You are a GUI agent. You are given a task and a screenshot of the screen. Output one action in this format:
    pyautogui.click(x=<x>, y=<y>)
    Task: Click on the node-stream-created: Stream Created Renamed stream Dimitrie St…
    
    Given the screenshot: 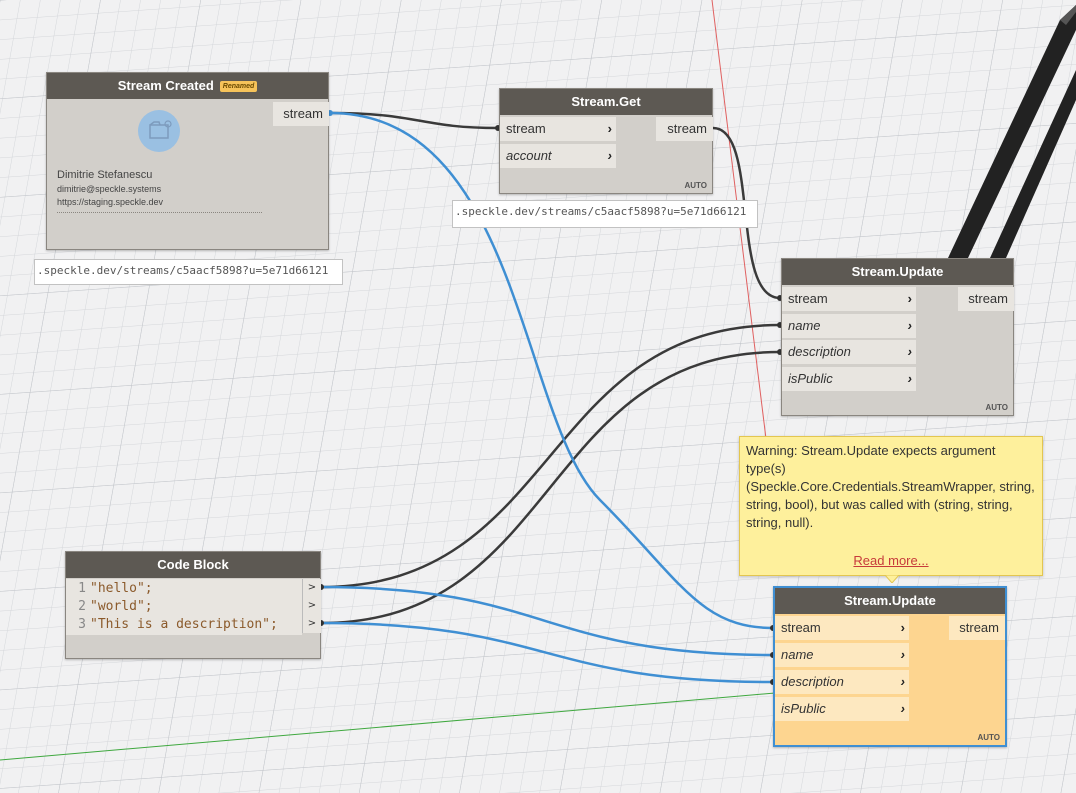 What is the action you would take?
    pyautogui.click(x=187, y=161)
    